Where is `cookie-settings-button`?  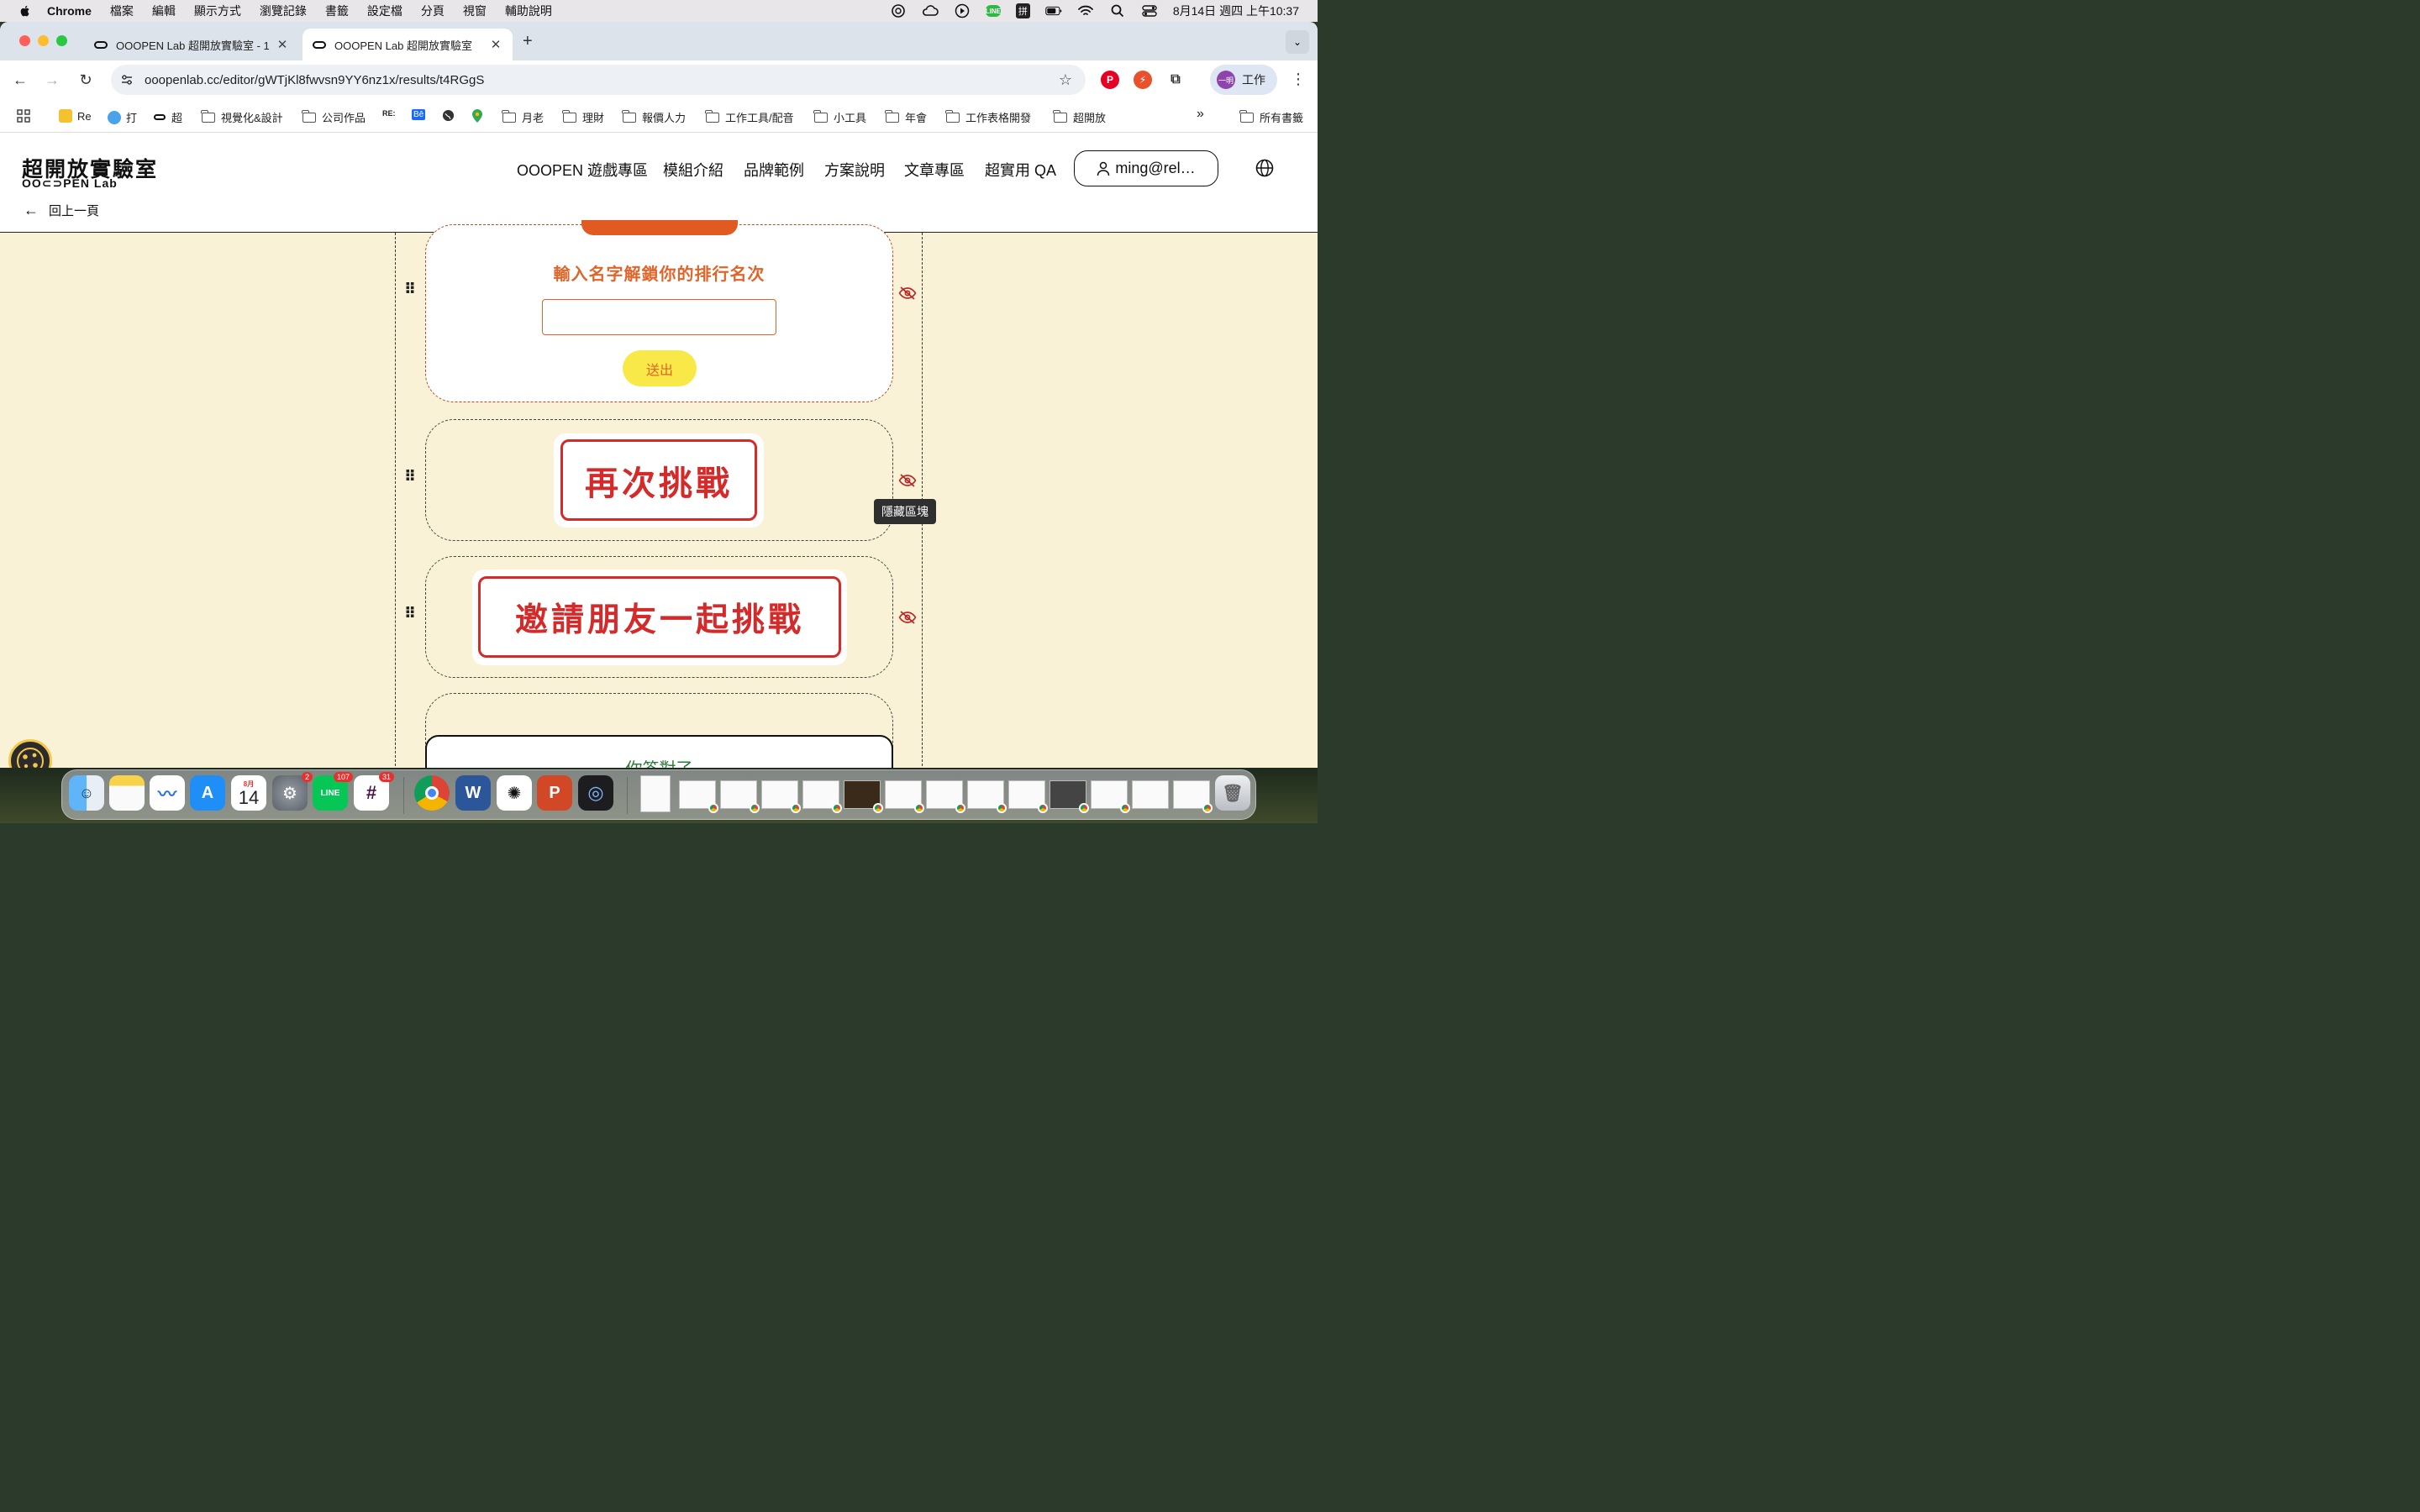 cookie-settings-button is located at coordinates (30, 753).